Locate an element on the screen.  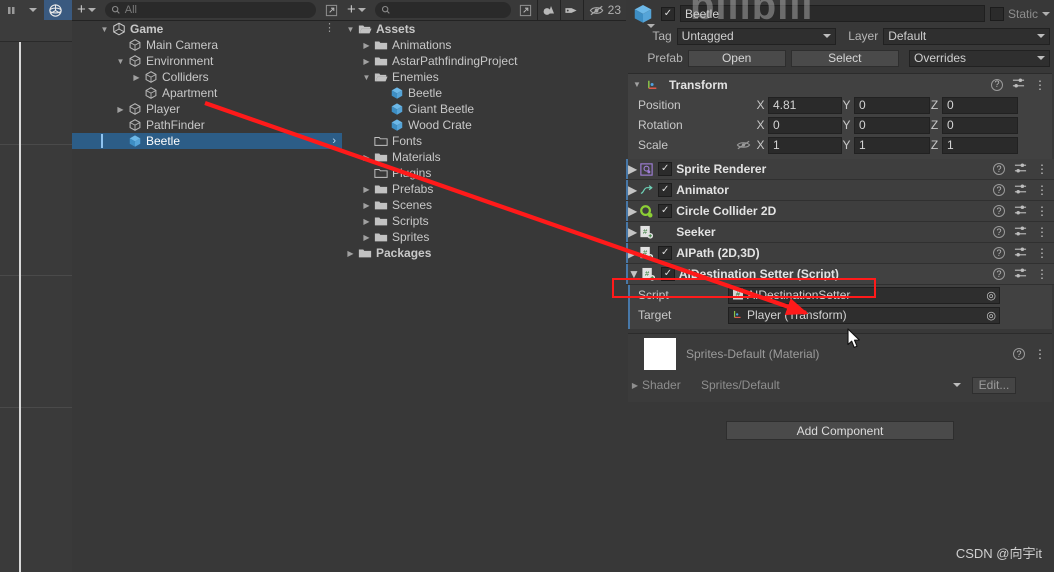
project-item: Packages is located at coordinates (484, 253).